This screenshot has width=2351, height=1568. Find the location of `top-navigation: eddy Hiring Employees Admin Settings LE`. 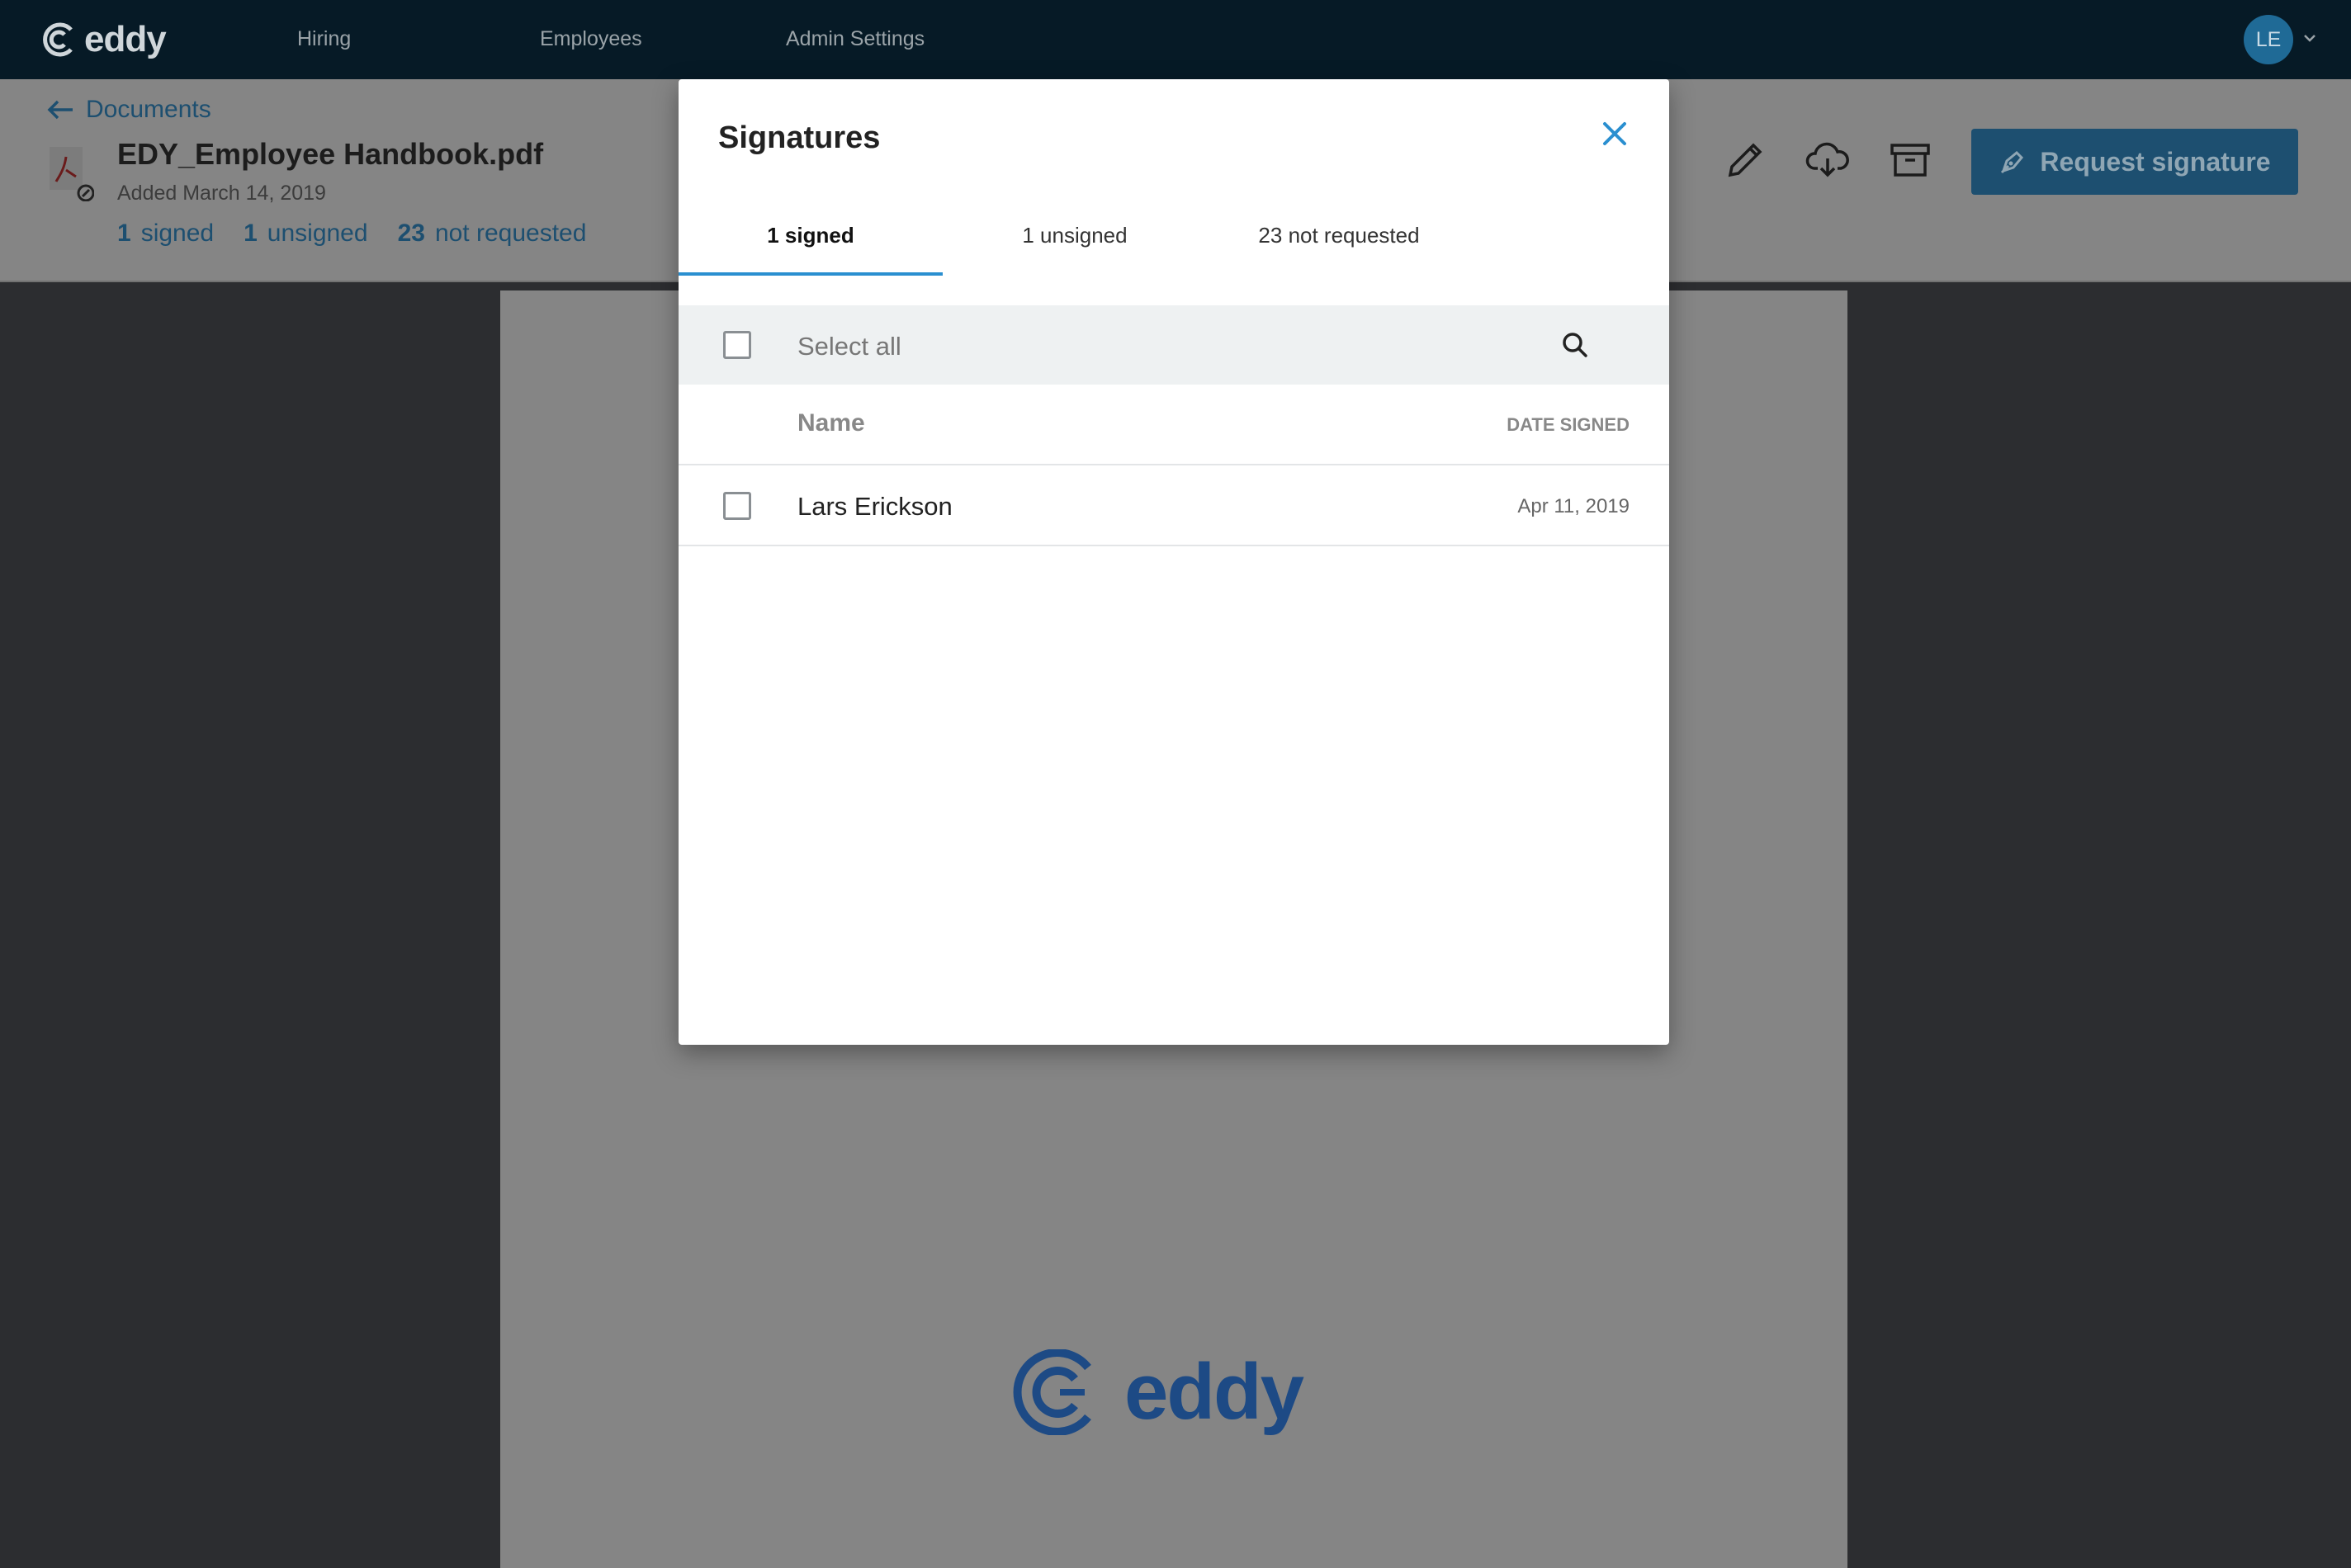

top-navigation: eddy Hiring Employees Admin Settings LE is located at coordinates (1175, 39).